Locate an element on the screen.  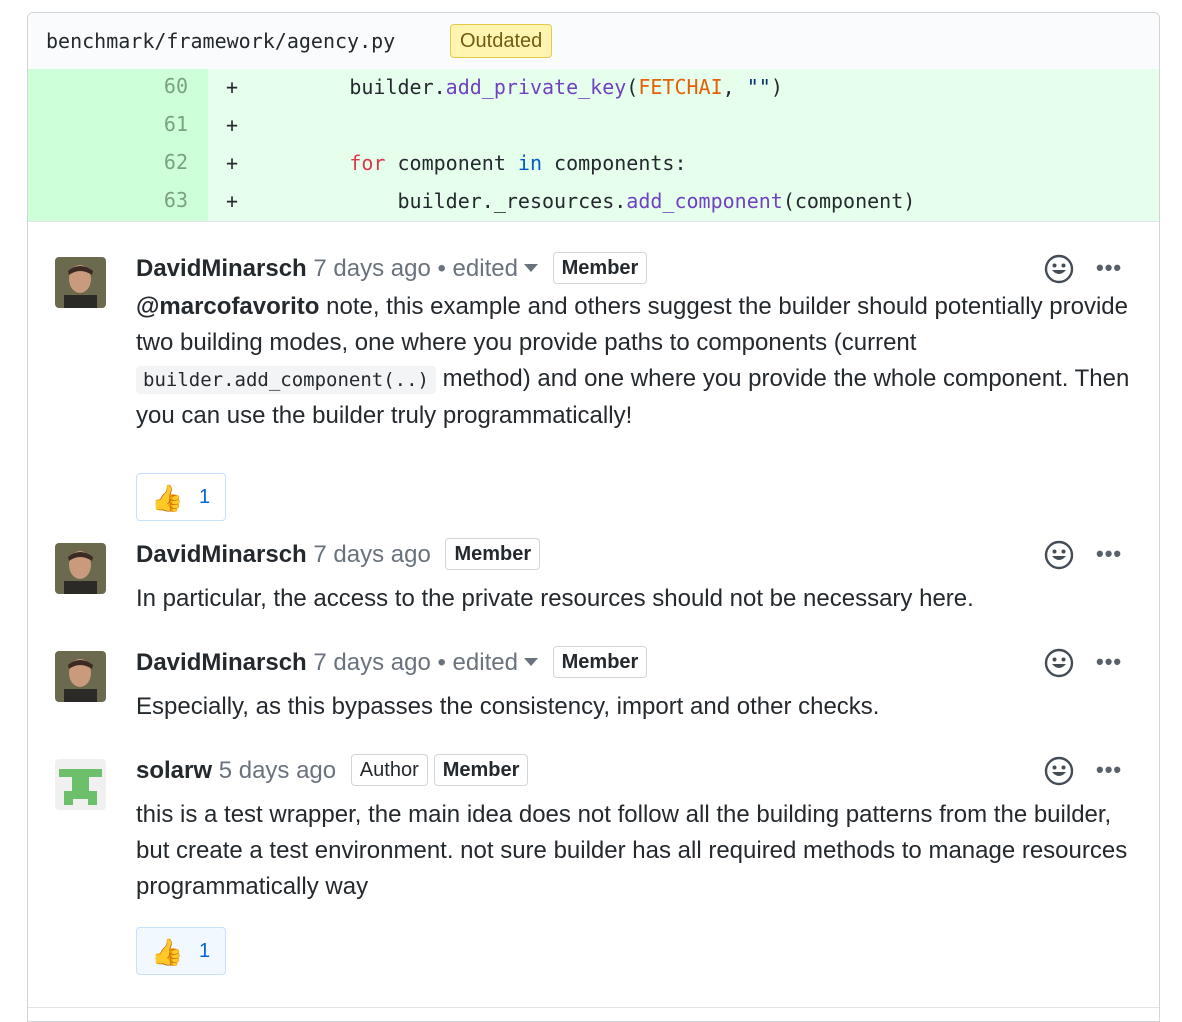
comment-header: solarw 5 days ago Author Member is located at coordinates (332, 771).